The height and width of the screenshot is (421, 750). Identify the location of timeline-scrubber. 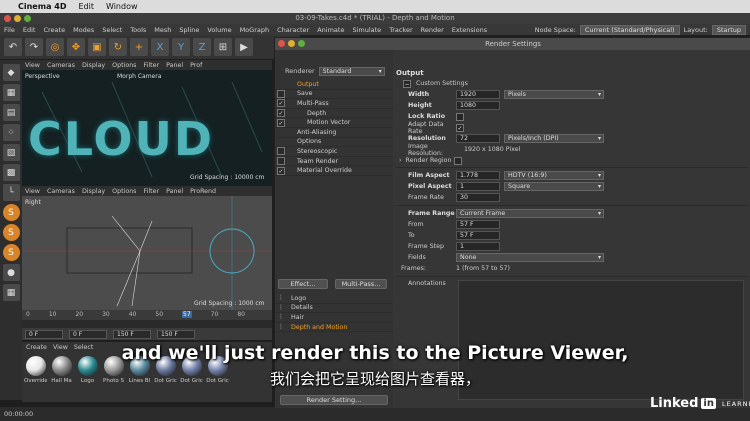
(147, 324).